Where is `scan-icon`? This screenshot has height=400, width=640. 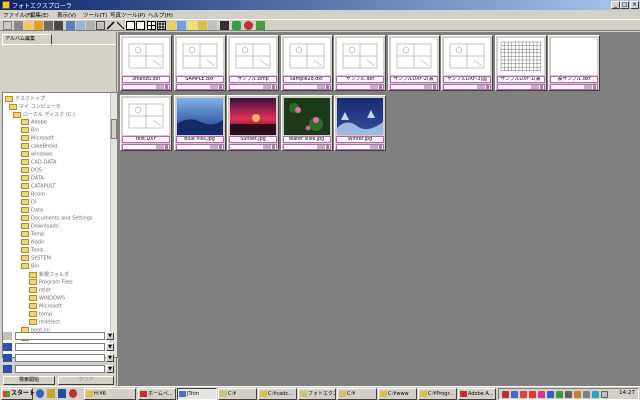
scan-icon is located at coordinates (100, 25).